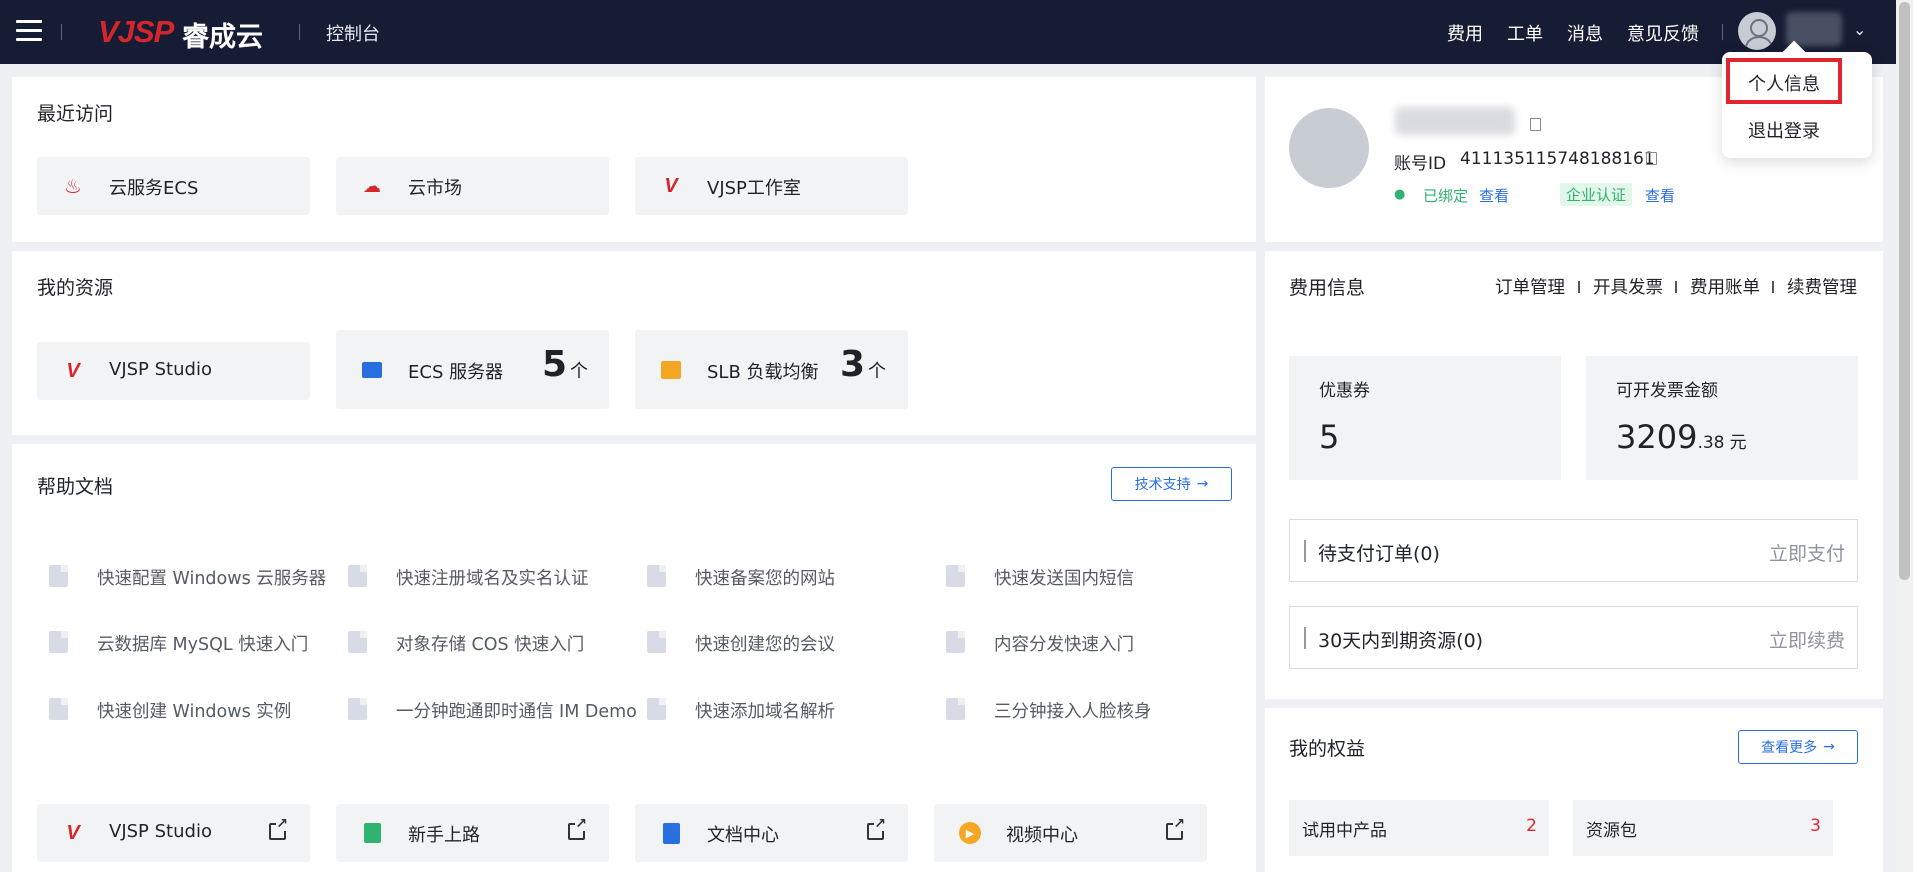  What do you see at coordinates (765, 643) in the screenshot?
I see `doc-link: 快速创建您的会议` at bounding box center [765, 643].